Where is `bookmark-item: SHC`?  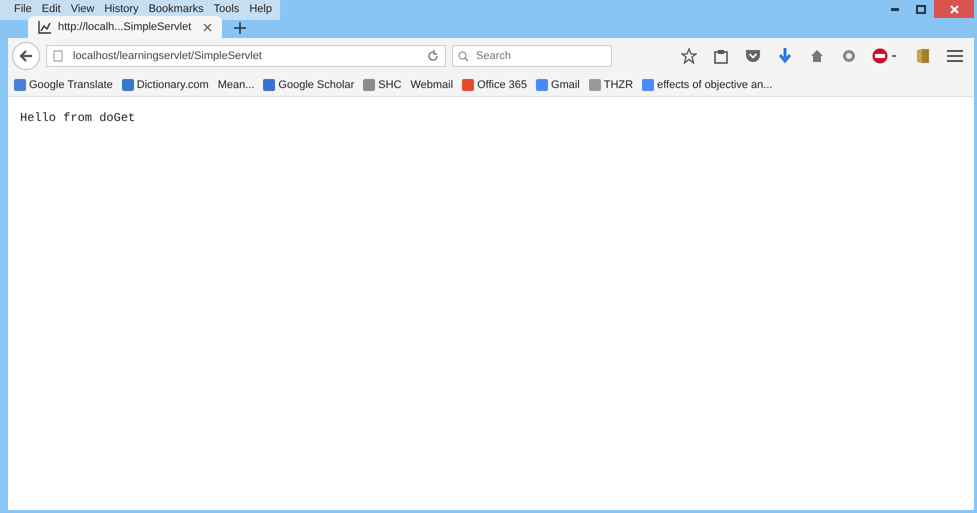 bookmark-item: SHC is located at coordinates (382, 85).